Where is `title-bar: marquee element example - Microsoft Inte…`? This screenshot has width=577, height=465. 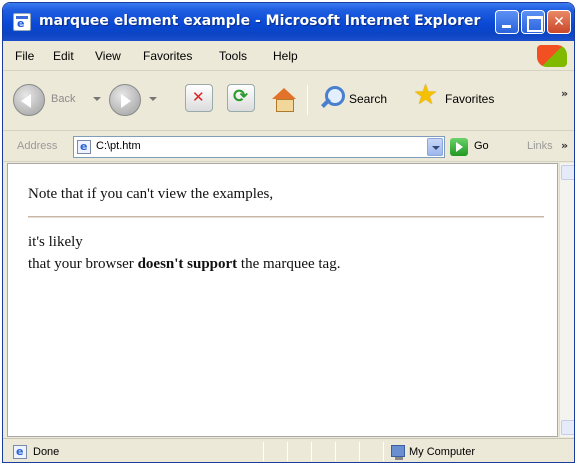 title-bar: marquee element example - Microsoft Inte… is located at coordinates (288, 22).